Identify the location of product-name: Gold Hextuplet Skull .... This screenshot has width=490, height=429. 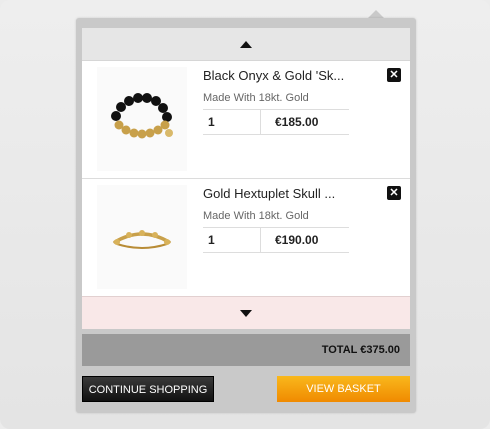
(269, 193).